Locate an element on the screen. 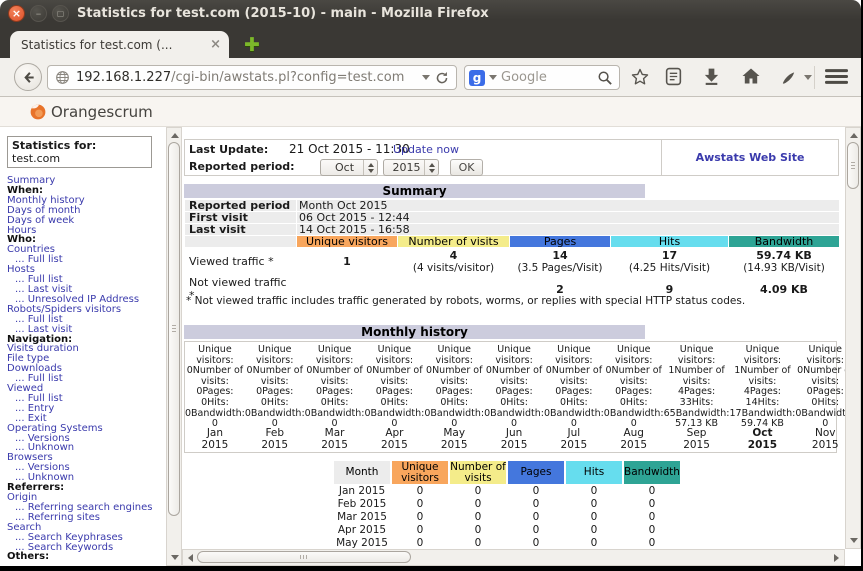  not-viewed-value-cell: 4.09 KB is located at coordinates (784, 289).